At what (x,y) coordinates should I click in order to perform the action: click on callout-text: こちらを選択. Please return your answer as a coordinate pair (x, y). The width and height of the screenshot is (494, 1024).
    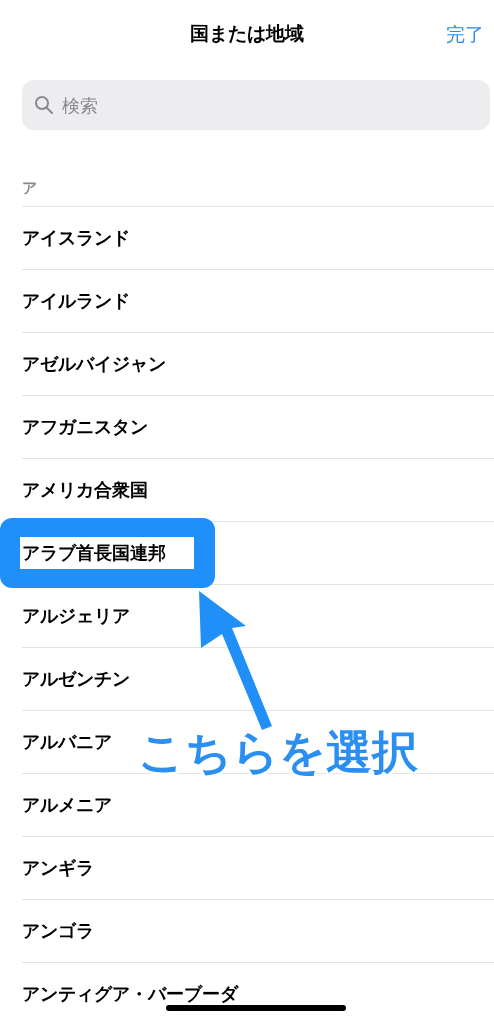
    Looking at the image, I should click on (278, 752).